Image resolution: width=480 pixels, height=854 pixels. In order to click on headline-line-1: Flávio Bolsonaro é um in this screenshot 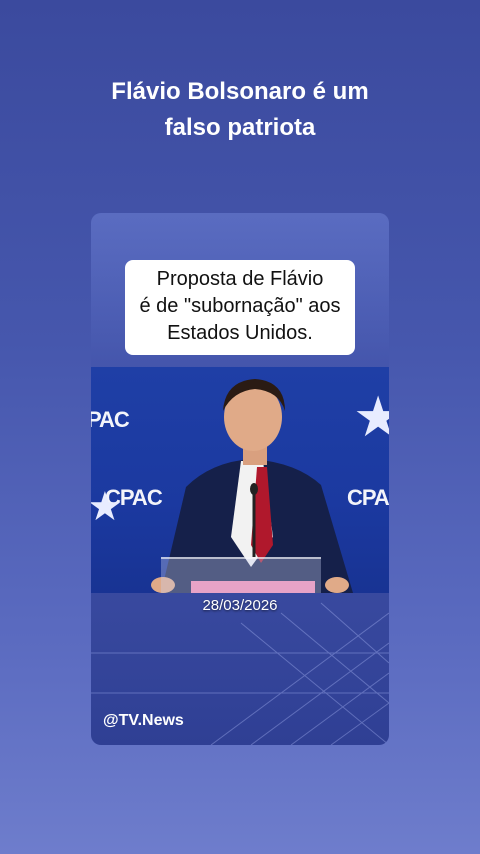, I will do `click(240, 91)`.